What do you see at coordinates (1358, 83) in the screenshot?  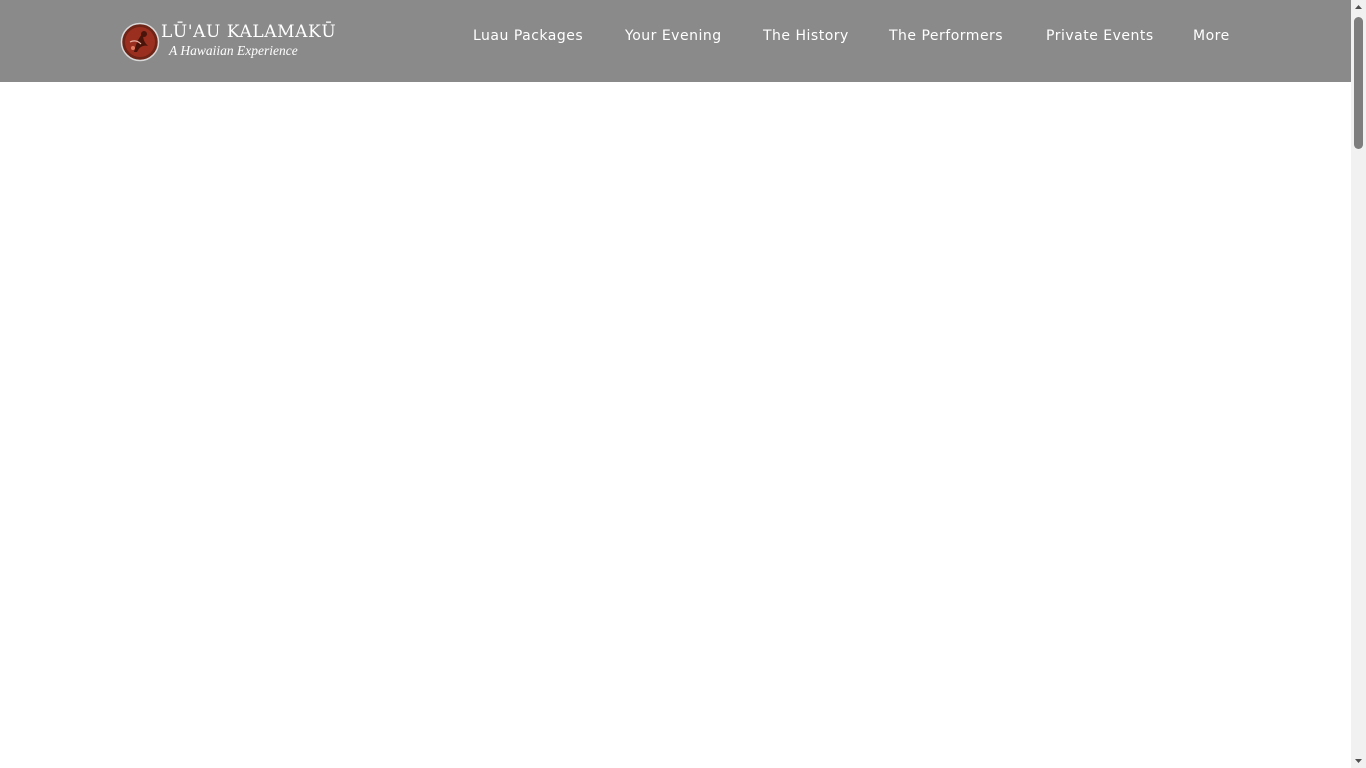 I see `scrollbar-thumb` at bounding box center [1358, 83].